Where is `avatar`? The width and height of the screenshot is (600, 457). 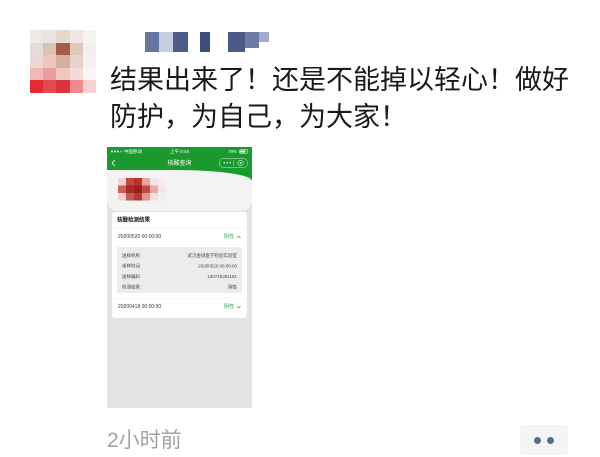 avatar is located at coordinates (63, 61).